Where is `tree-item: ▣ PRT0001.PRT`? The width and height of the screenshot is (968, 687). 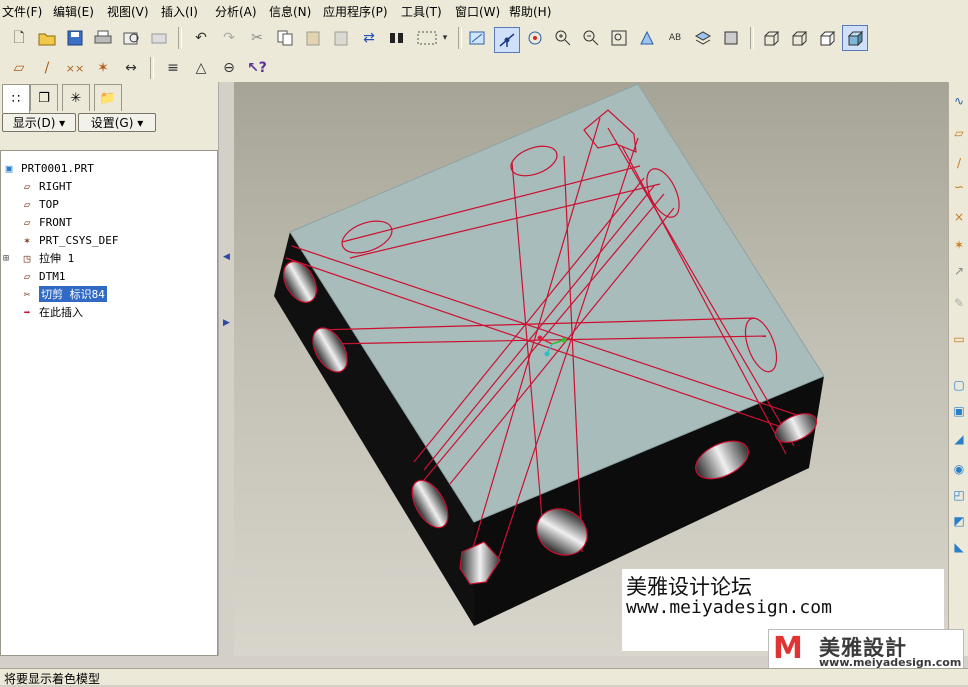 tree-item: ▣ PRT0001.PRT is located at coordinates (47, 168).